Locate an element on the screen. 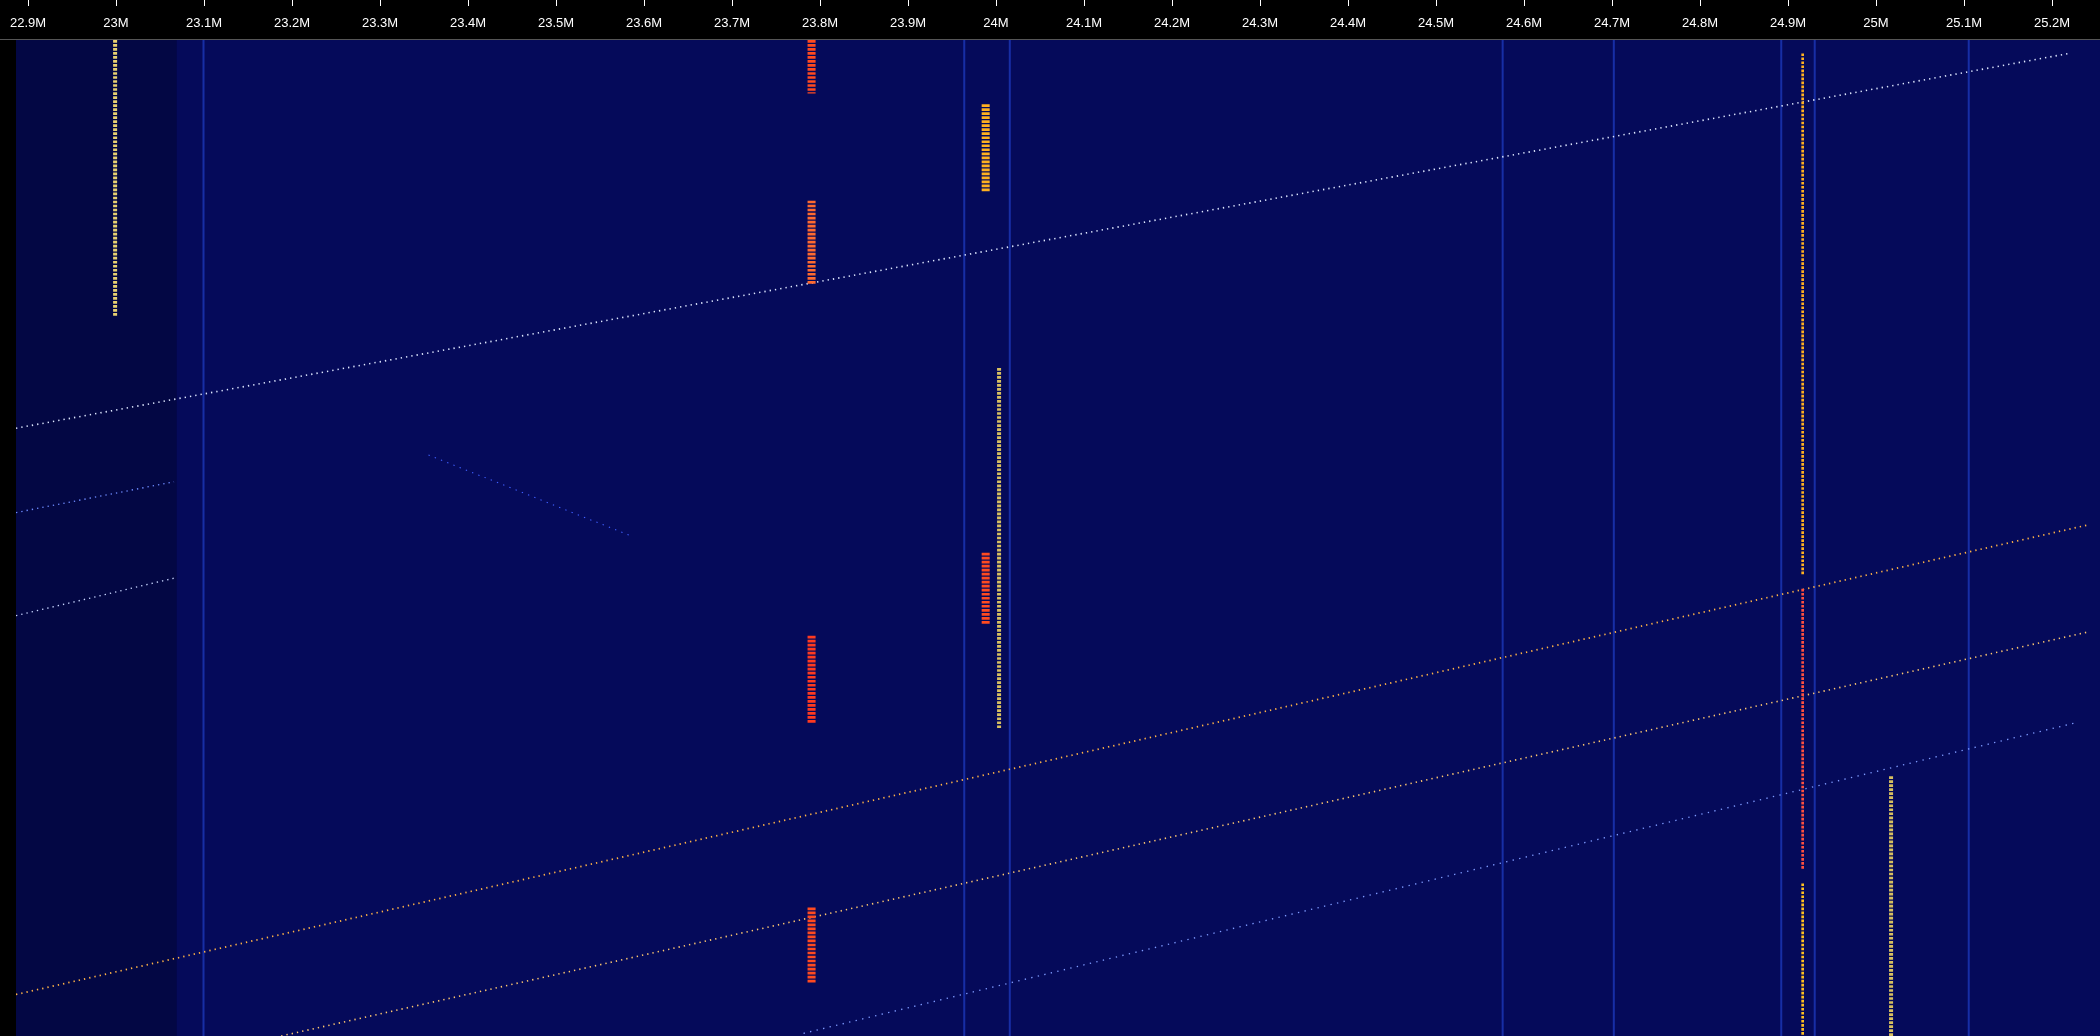  tick-label: 23.3M is located at coordinates (380, 23).